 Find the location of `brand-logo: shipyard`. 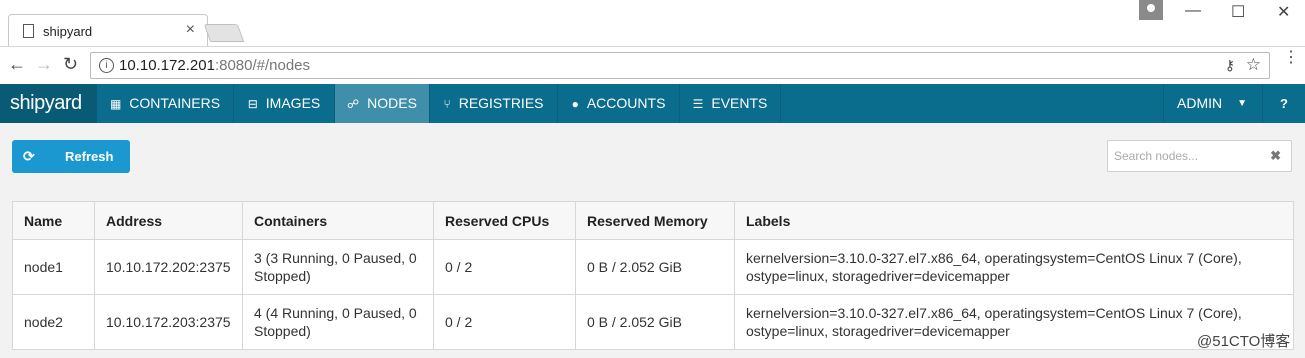

brand-logo: shipyard is located at coordinates (48, 103).